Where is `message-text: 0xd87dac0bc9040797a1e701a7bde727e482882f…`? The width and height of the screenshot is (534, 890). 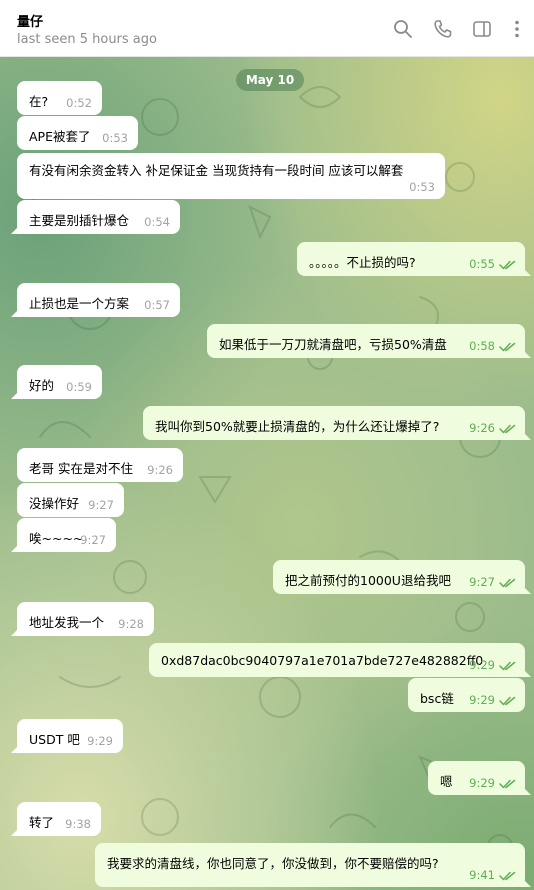 message-text: 0xd87dac0bc9040797a1e701a7bde727e482882f… is located at coordinates (322, 660).